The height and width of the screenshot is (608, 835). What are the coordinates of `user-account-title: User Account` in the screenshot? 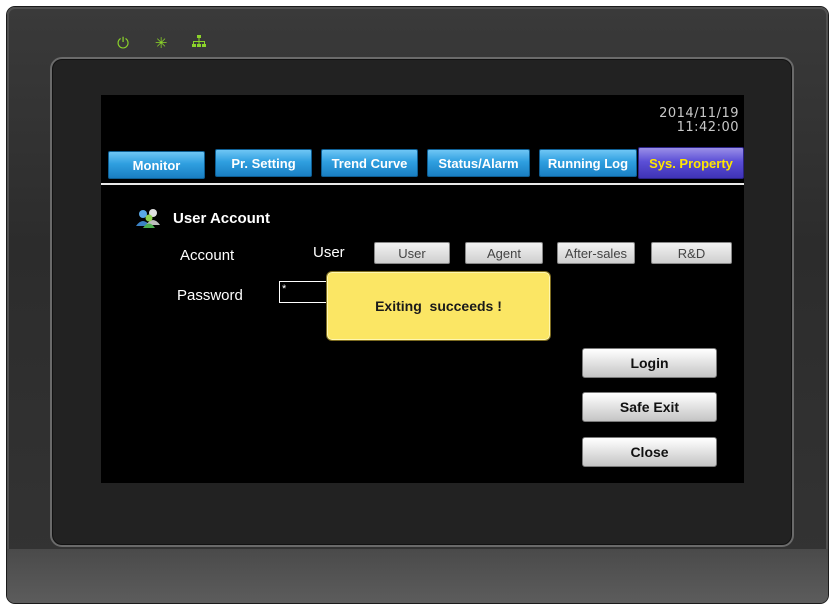 It's located at (221, 218).